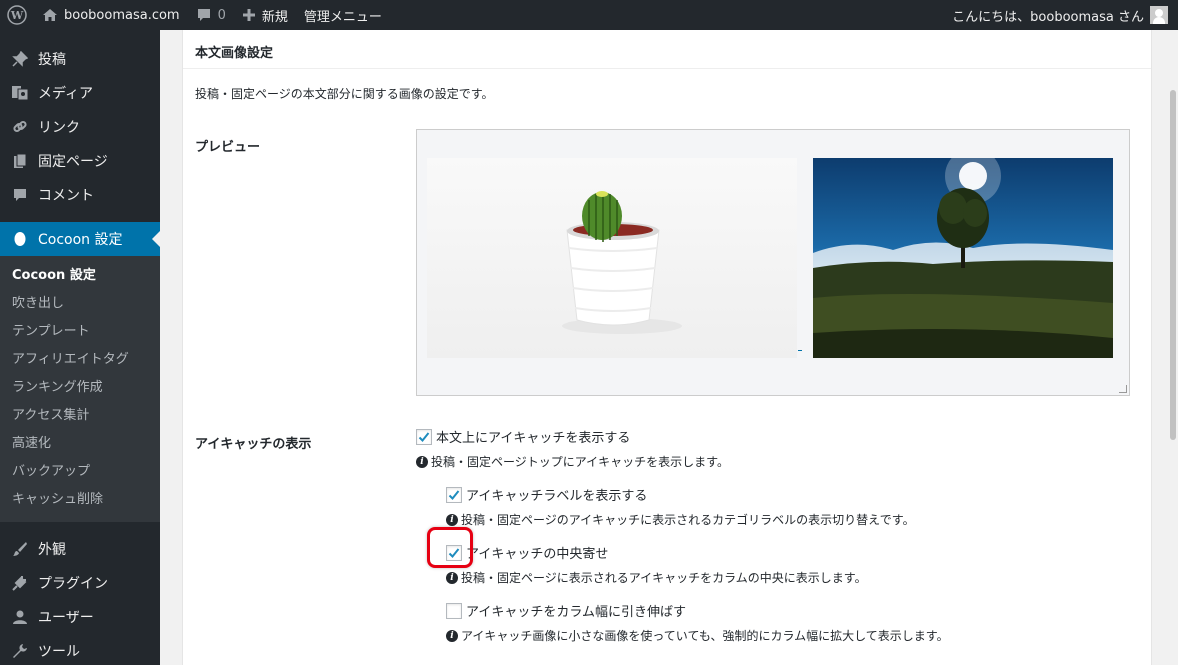  I want to click on cocoon-icon, so click(20, 239).